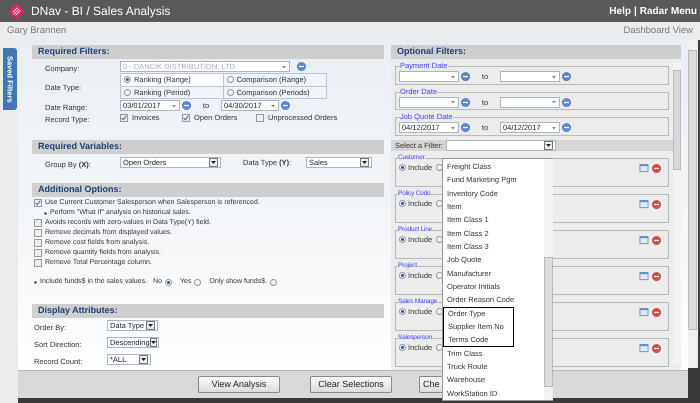 Image resolution: width=700 pixels, height=403 pixels. I want to click on user-name: Gary Brannen, so click(36, 31).